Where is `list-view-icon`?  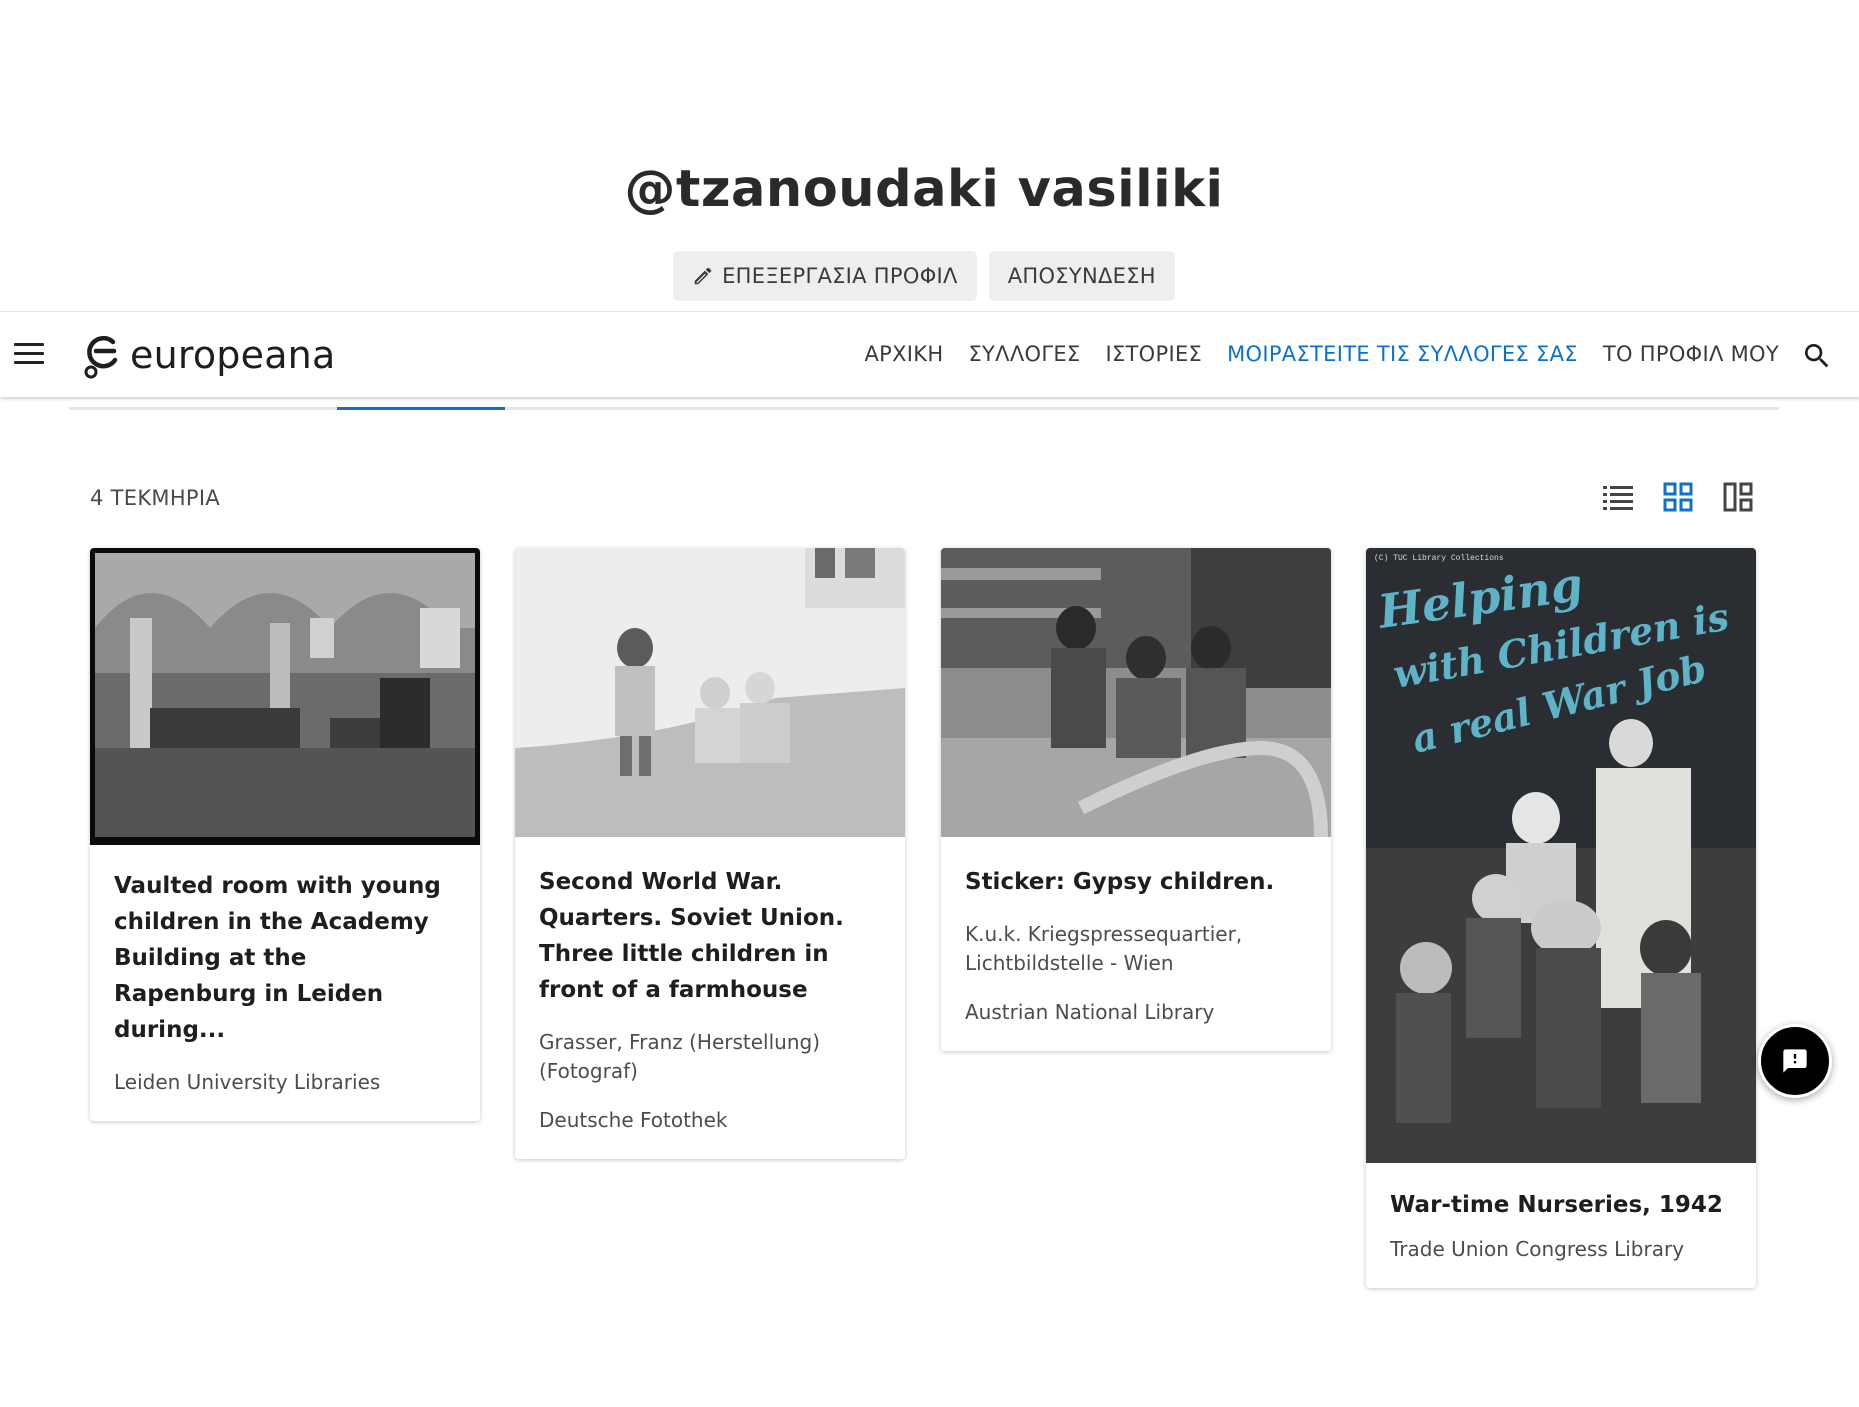
list-view-icon is located at coordinates (1618, 497).